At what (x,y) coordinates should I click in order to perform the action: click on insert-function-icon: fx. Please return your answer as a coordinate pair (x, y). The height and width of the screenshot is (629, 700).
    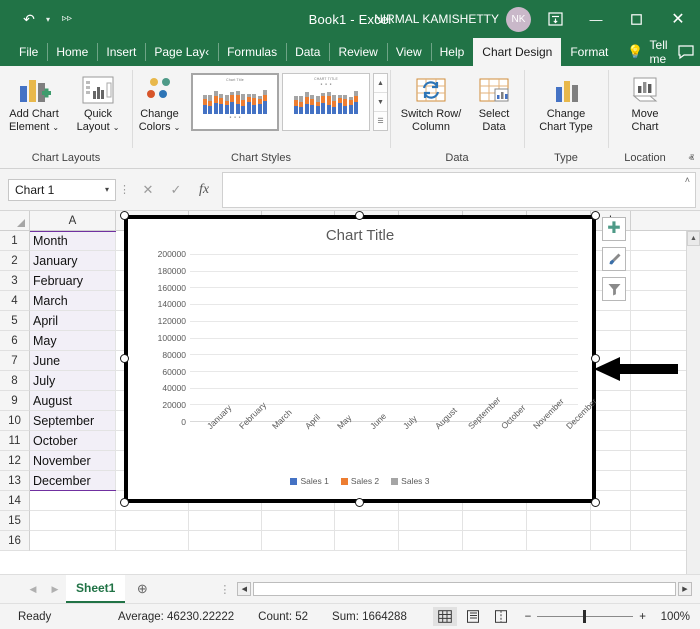
    Looking at the image, I should click on (204, 190).